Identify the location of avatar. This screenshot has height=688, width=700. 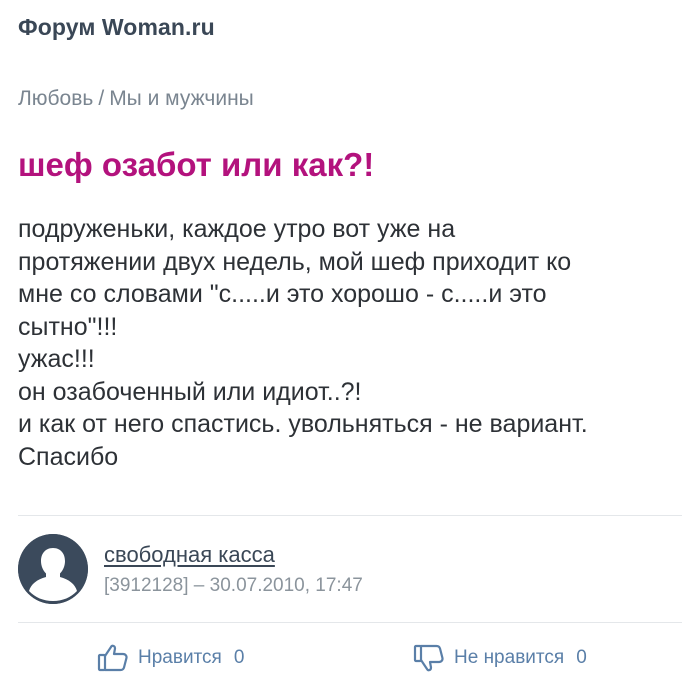
(53, 569).